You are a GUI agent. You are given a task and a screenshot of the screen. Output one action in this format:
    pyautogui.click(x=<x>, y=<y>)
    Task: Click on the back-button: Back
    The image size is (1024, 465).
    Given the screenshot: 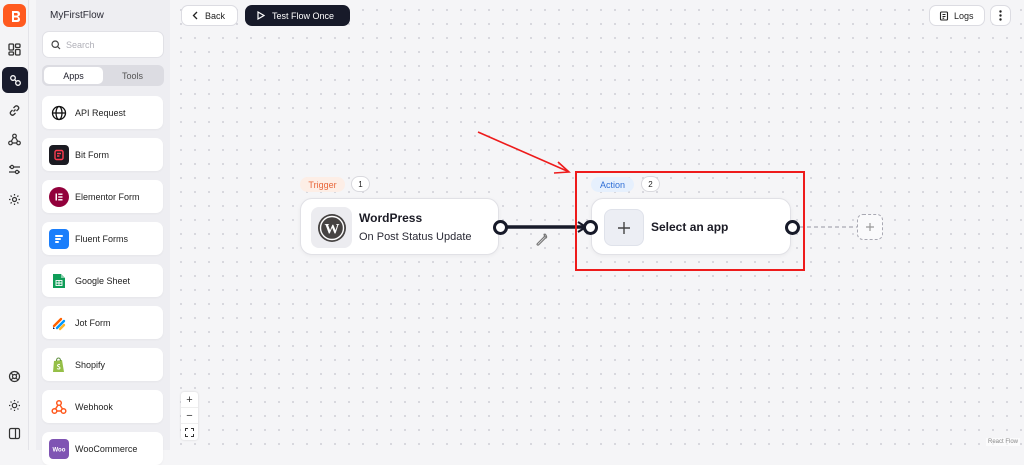 What is the action you would take?
    pyautogui.click(x=209, y=15)
    